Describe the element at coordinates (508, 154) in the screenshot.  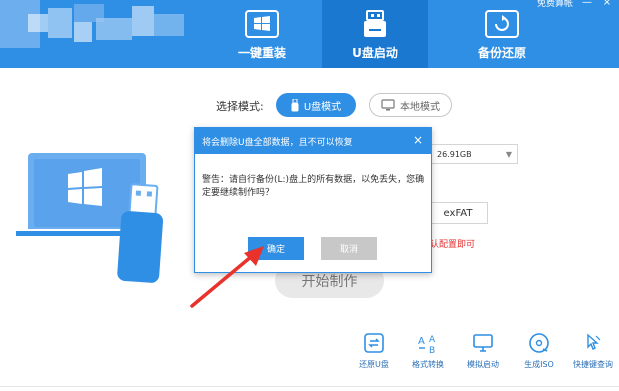
I see `chevron-down-icon: ▼` at that location.